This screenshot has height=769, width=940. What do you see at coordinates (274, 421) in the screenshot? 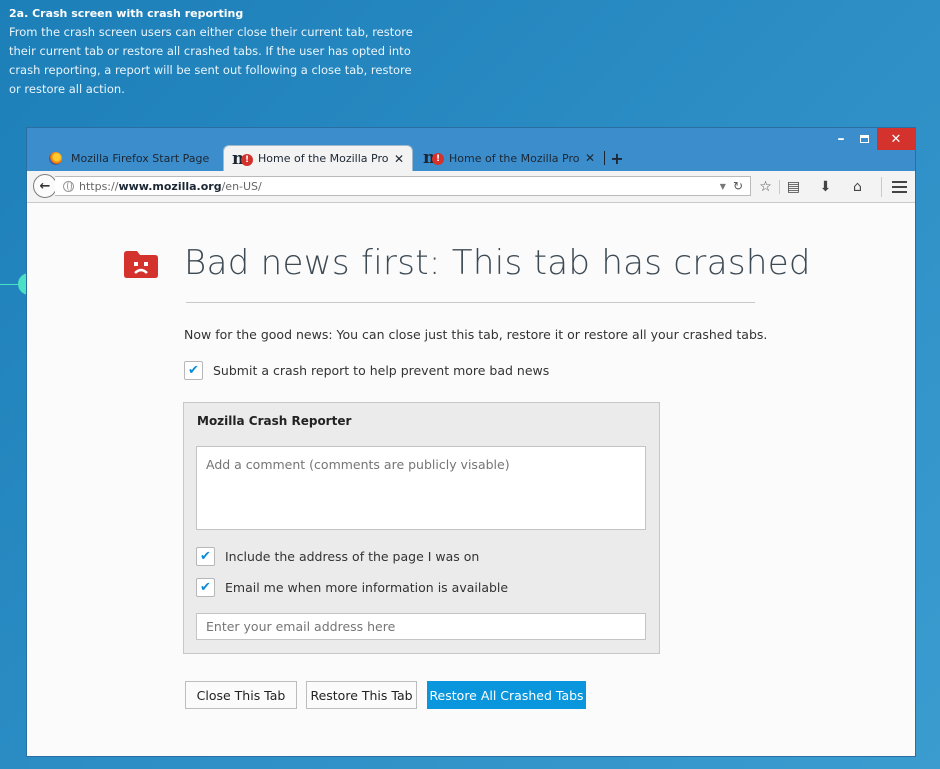
I see `reporter-title: Mozilla Crash Reporter` at bounding box center [274, 421].